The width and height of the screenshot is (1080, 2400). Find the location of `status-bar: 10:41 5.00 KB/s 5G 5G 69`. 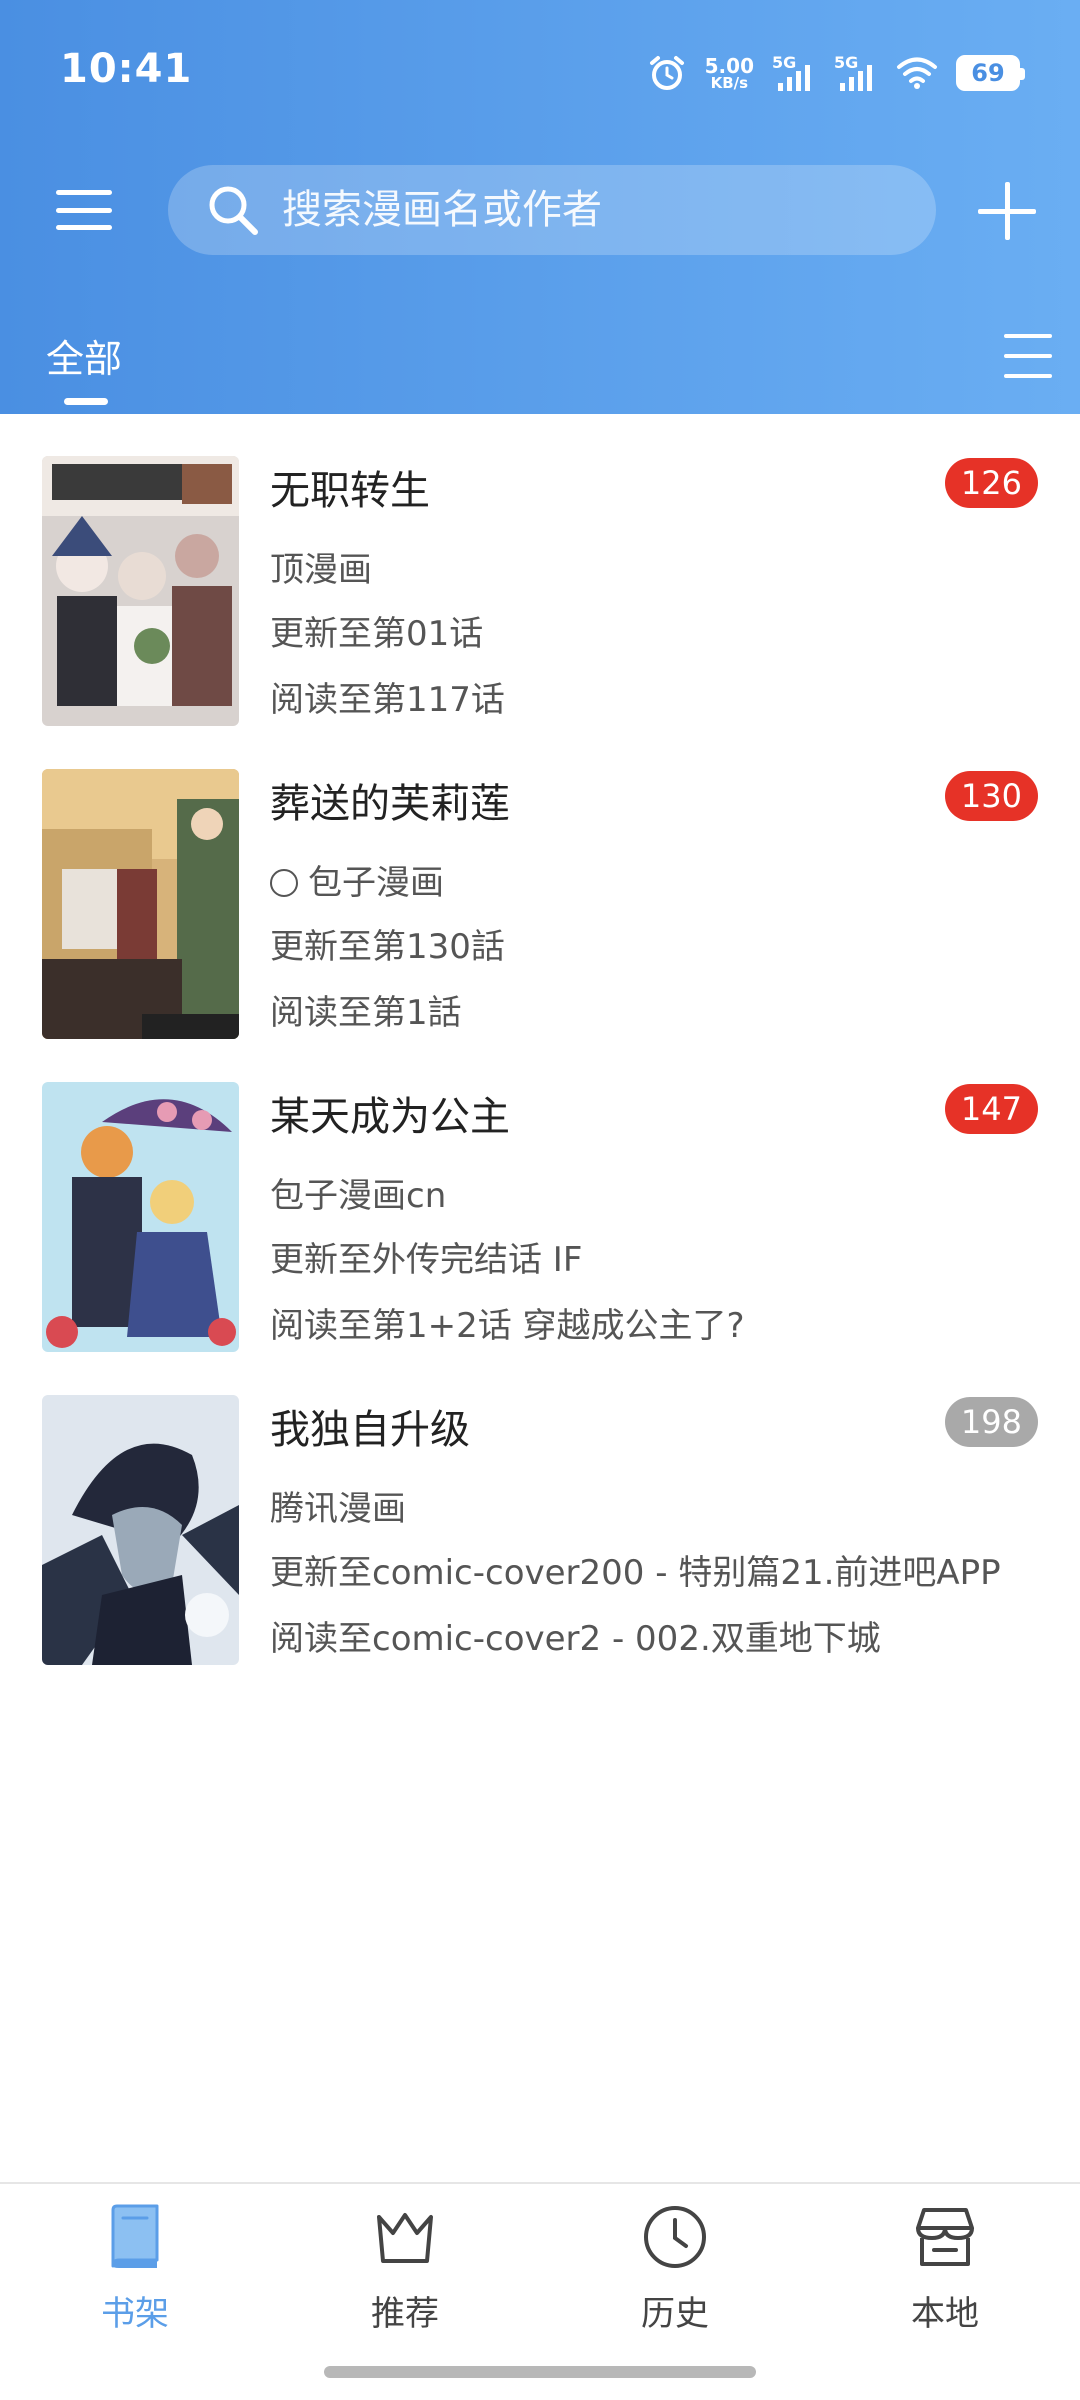

status-bar: 10:41 5.00 KB/s 5G 5G 69 is located at coordinates (540, 70).